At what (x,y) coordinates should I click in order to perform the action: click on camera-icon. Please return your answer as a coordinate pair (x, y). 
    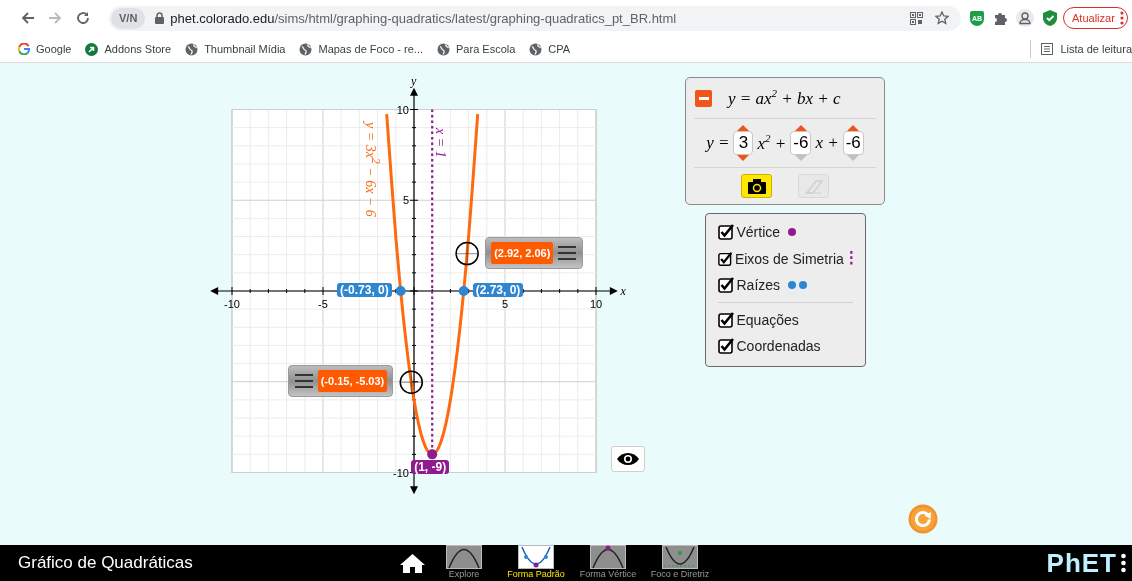
    Looking at the image, I should click on (756, 186).